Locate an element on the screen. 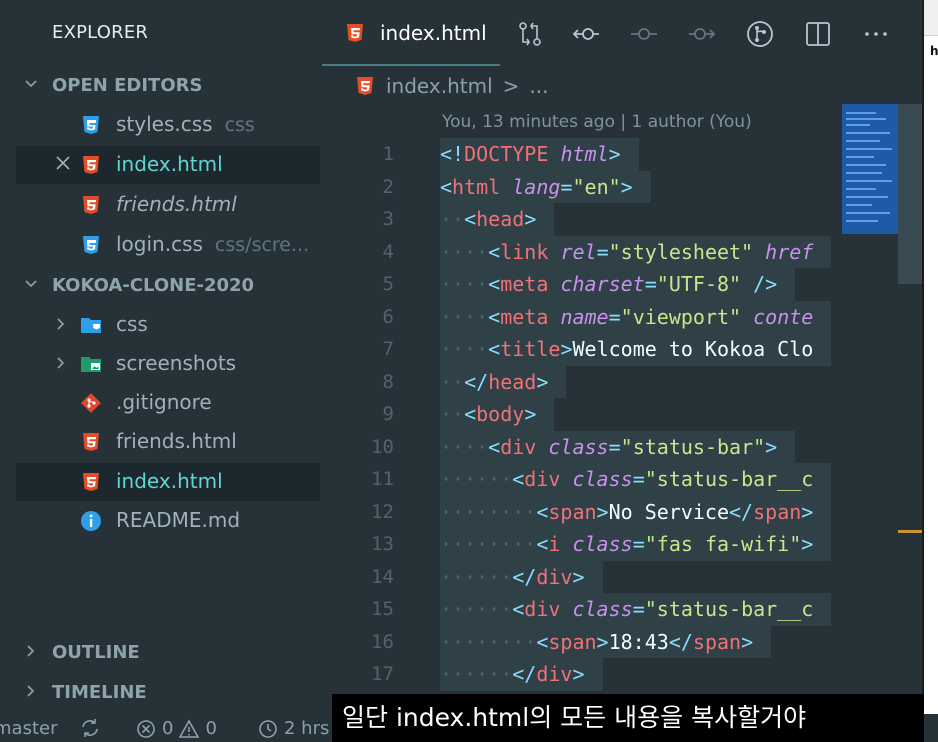 This screenshot has width=938, height=742. outline-header: OUTLINE is located at coordinates (82, 652).